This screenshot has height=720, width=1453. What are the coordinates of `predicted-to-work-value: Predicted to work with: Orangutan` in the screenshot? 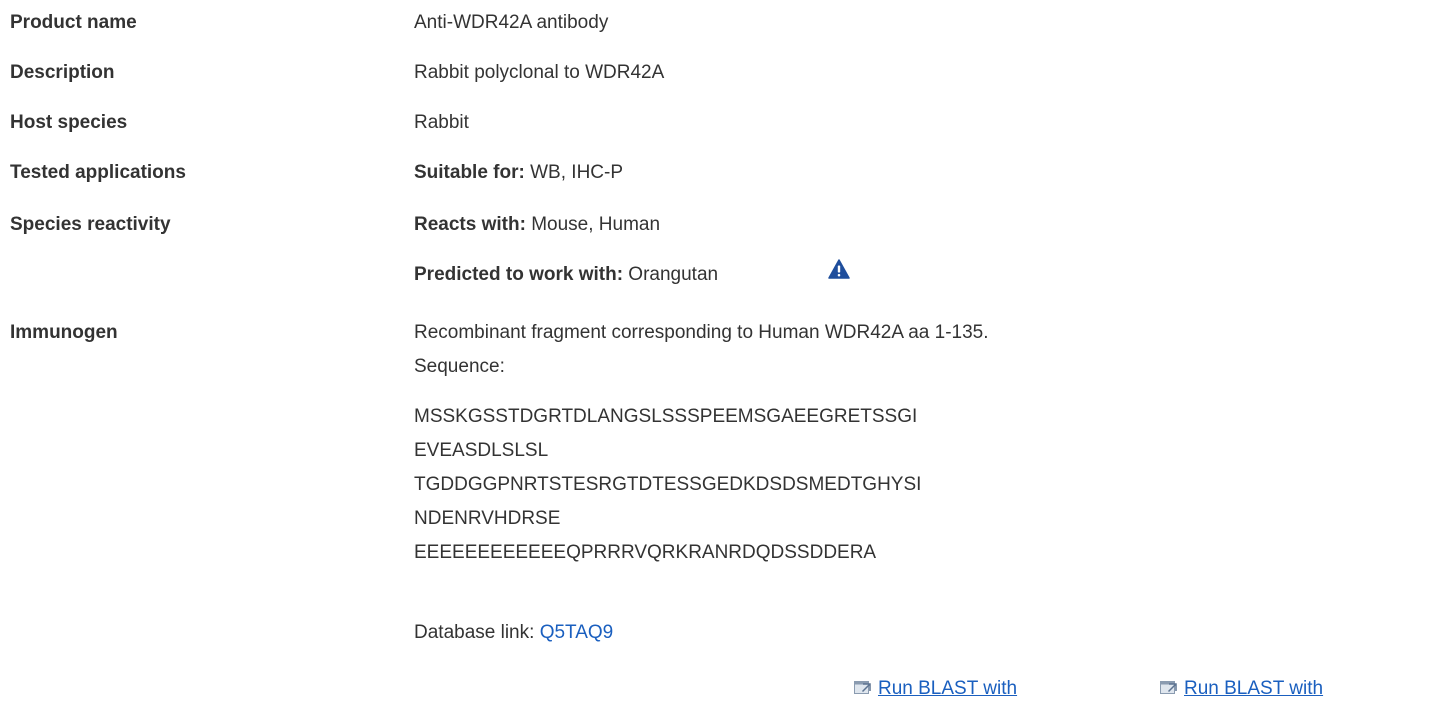 It's located at (566, 275).